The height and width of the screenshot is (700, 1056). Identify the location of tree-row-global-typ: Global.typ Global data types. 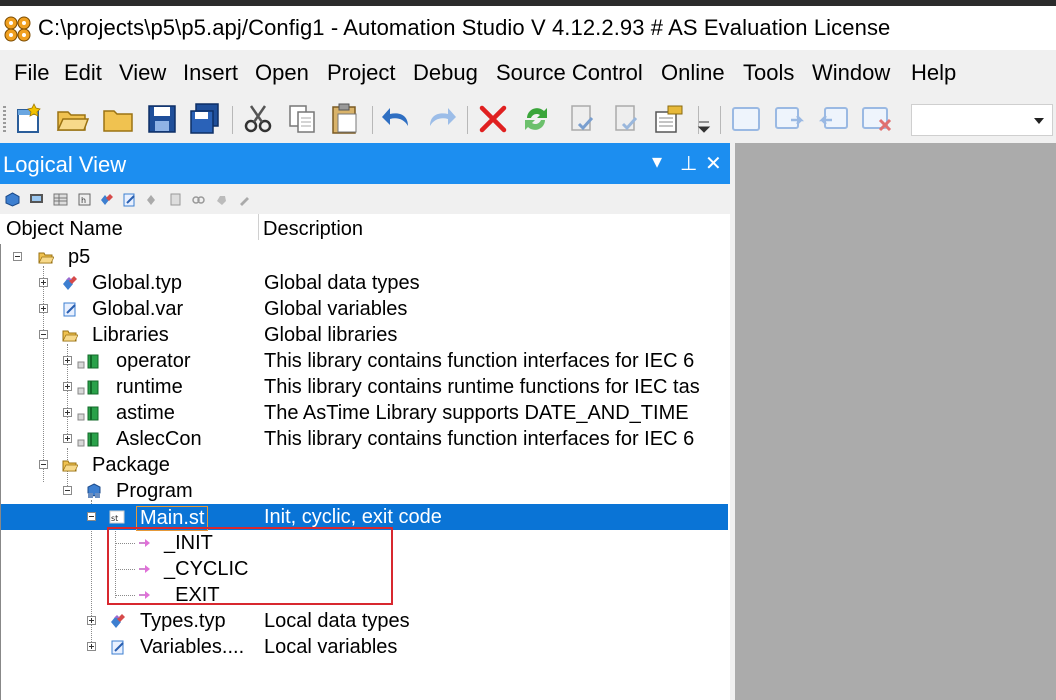
(364, 283).